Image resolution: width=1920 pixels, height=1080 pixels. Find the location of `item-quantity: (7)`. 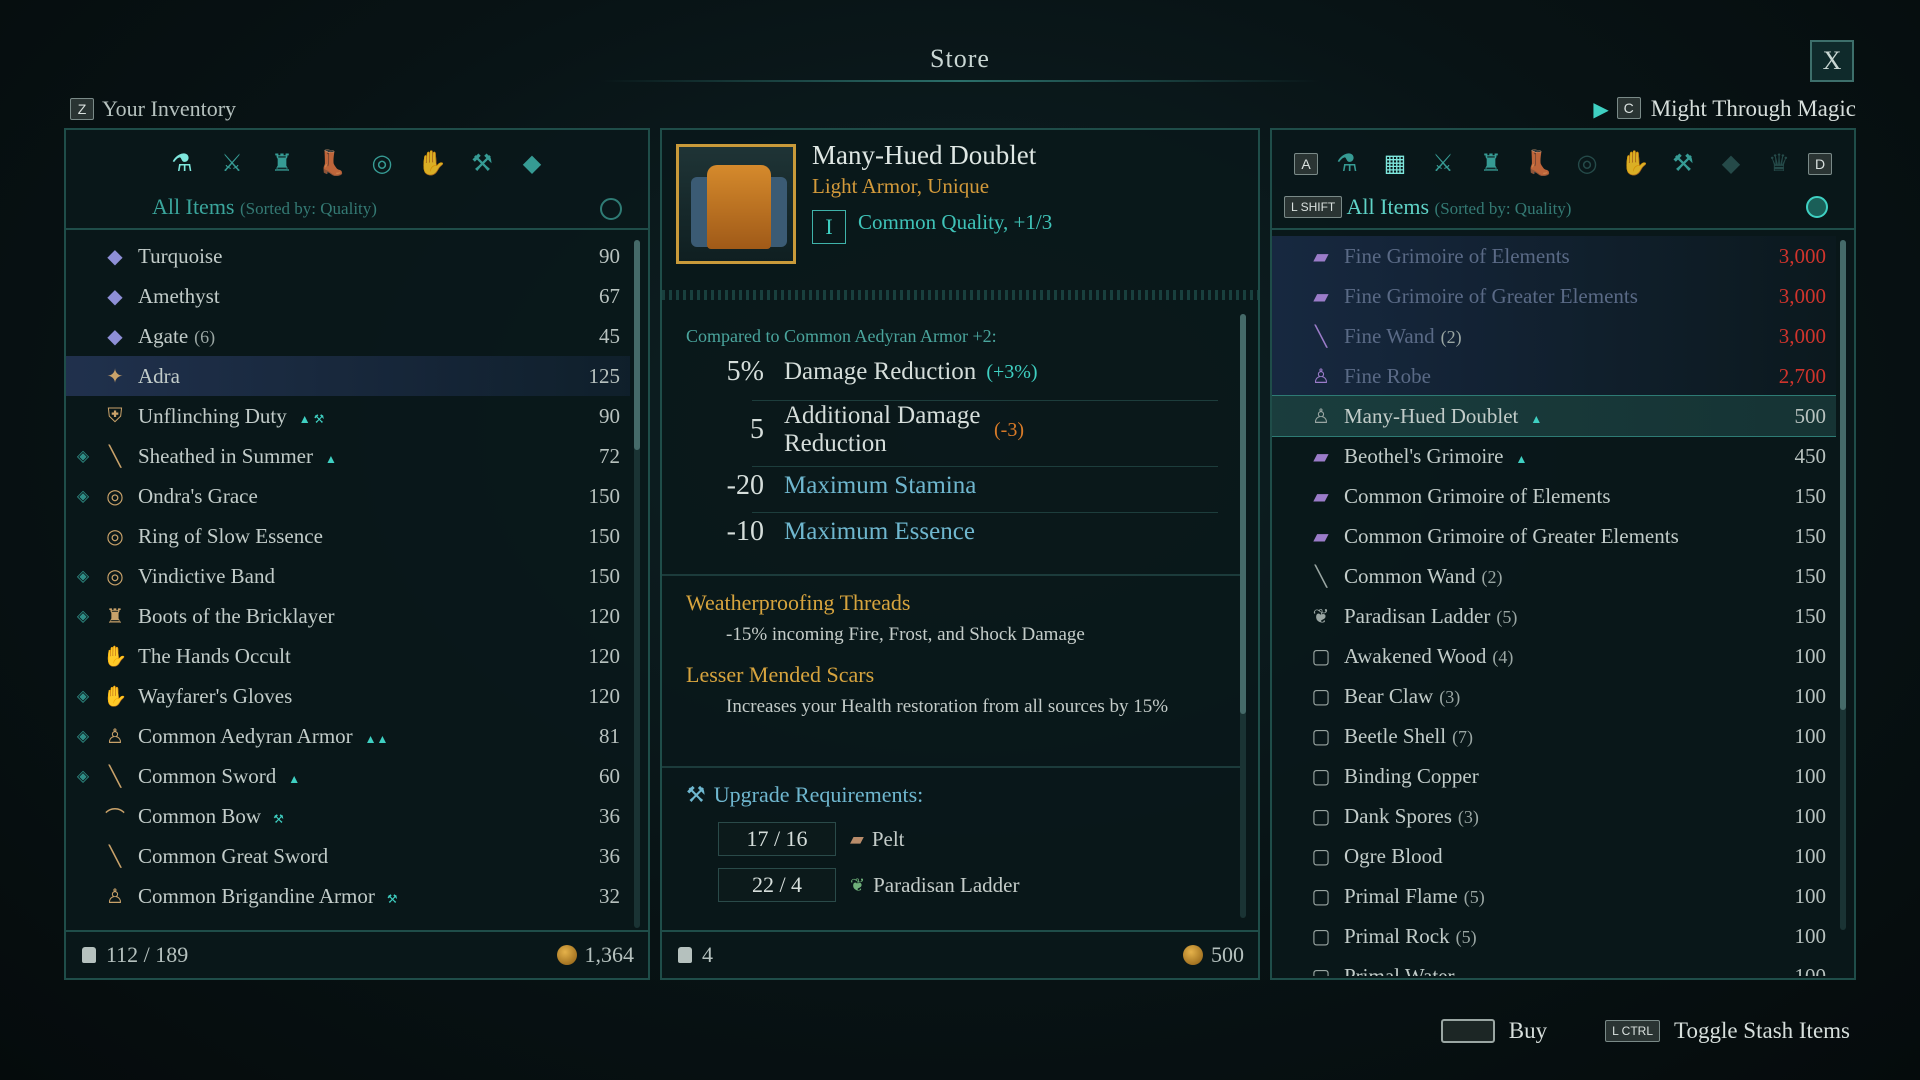

item-quantity: (7) is located at coordinates (1463, 736).